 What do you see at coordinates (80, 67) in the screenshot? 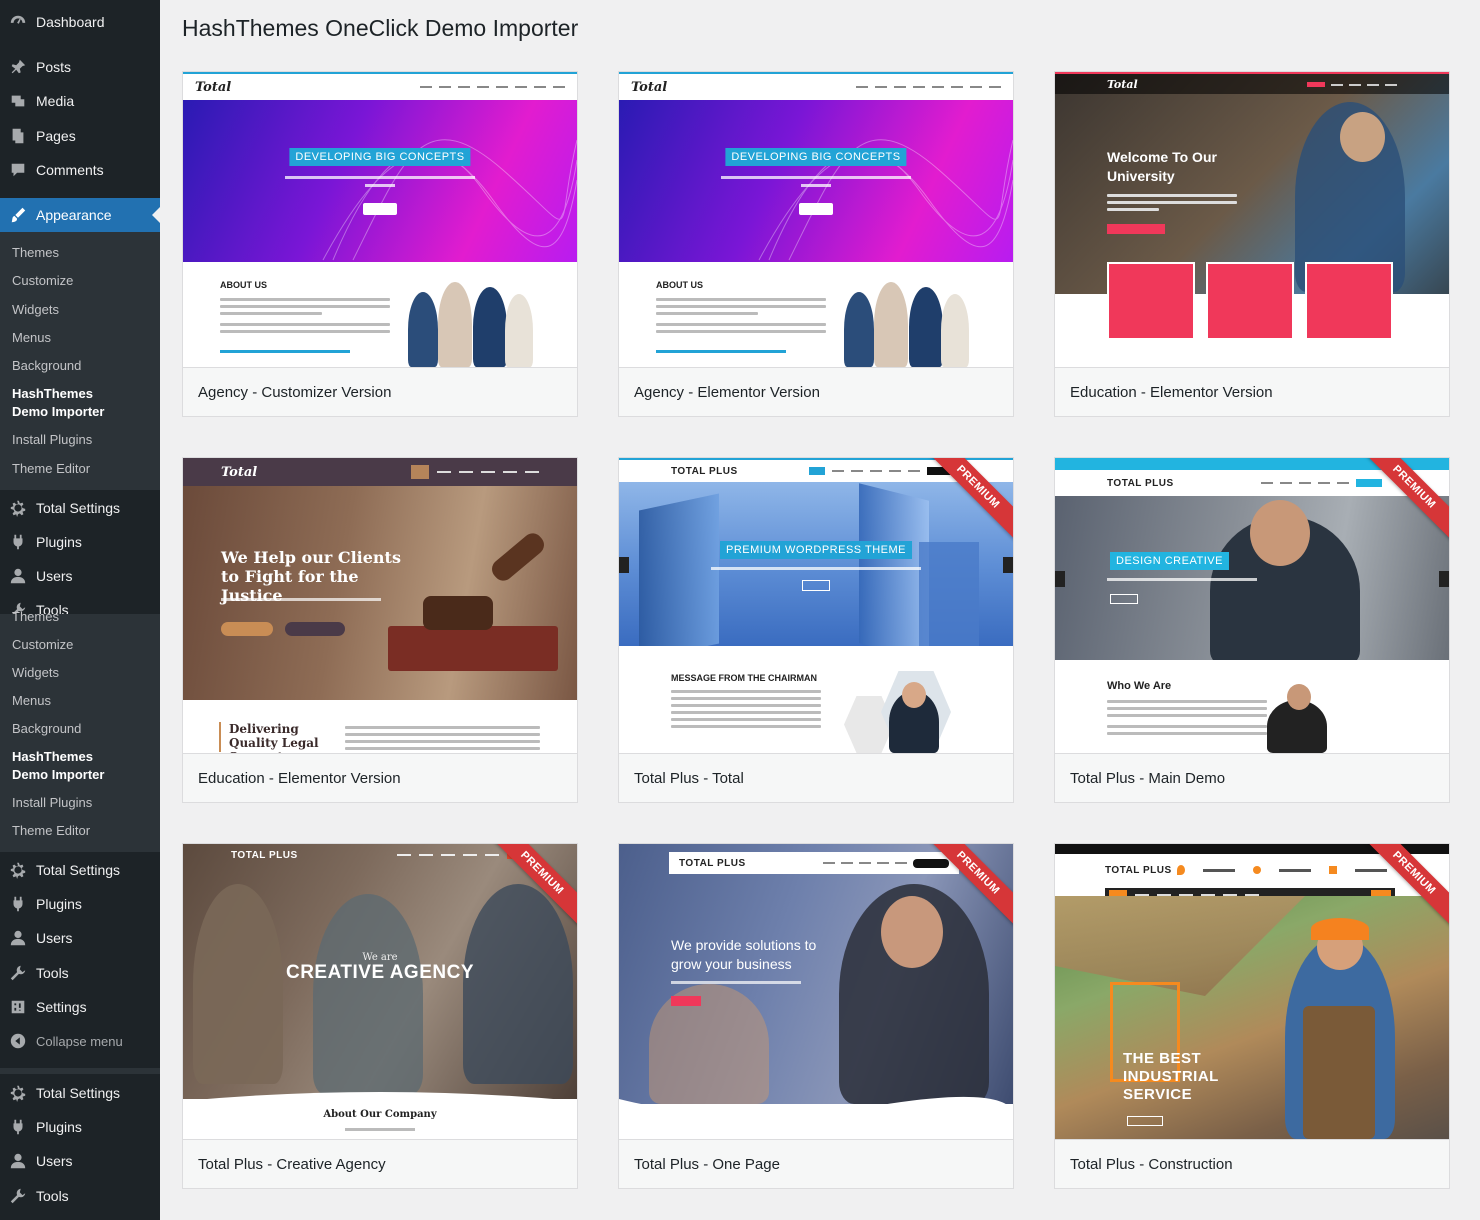
I see `menu-posts: Posts` at bounding box center [80, 67].